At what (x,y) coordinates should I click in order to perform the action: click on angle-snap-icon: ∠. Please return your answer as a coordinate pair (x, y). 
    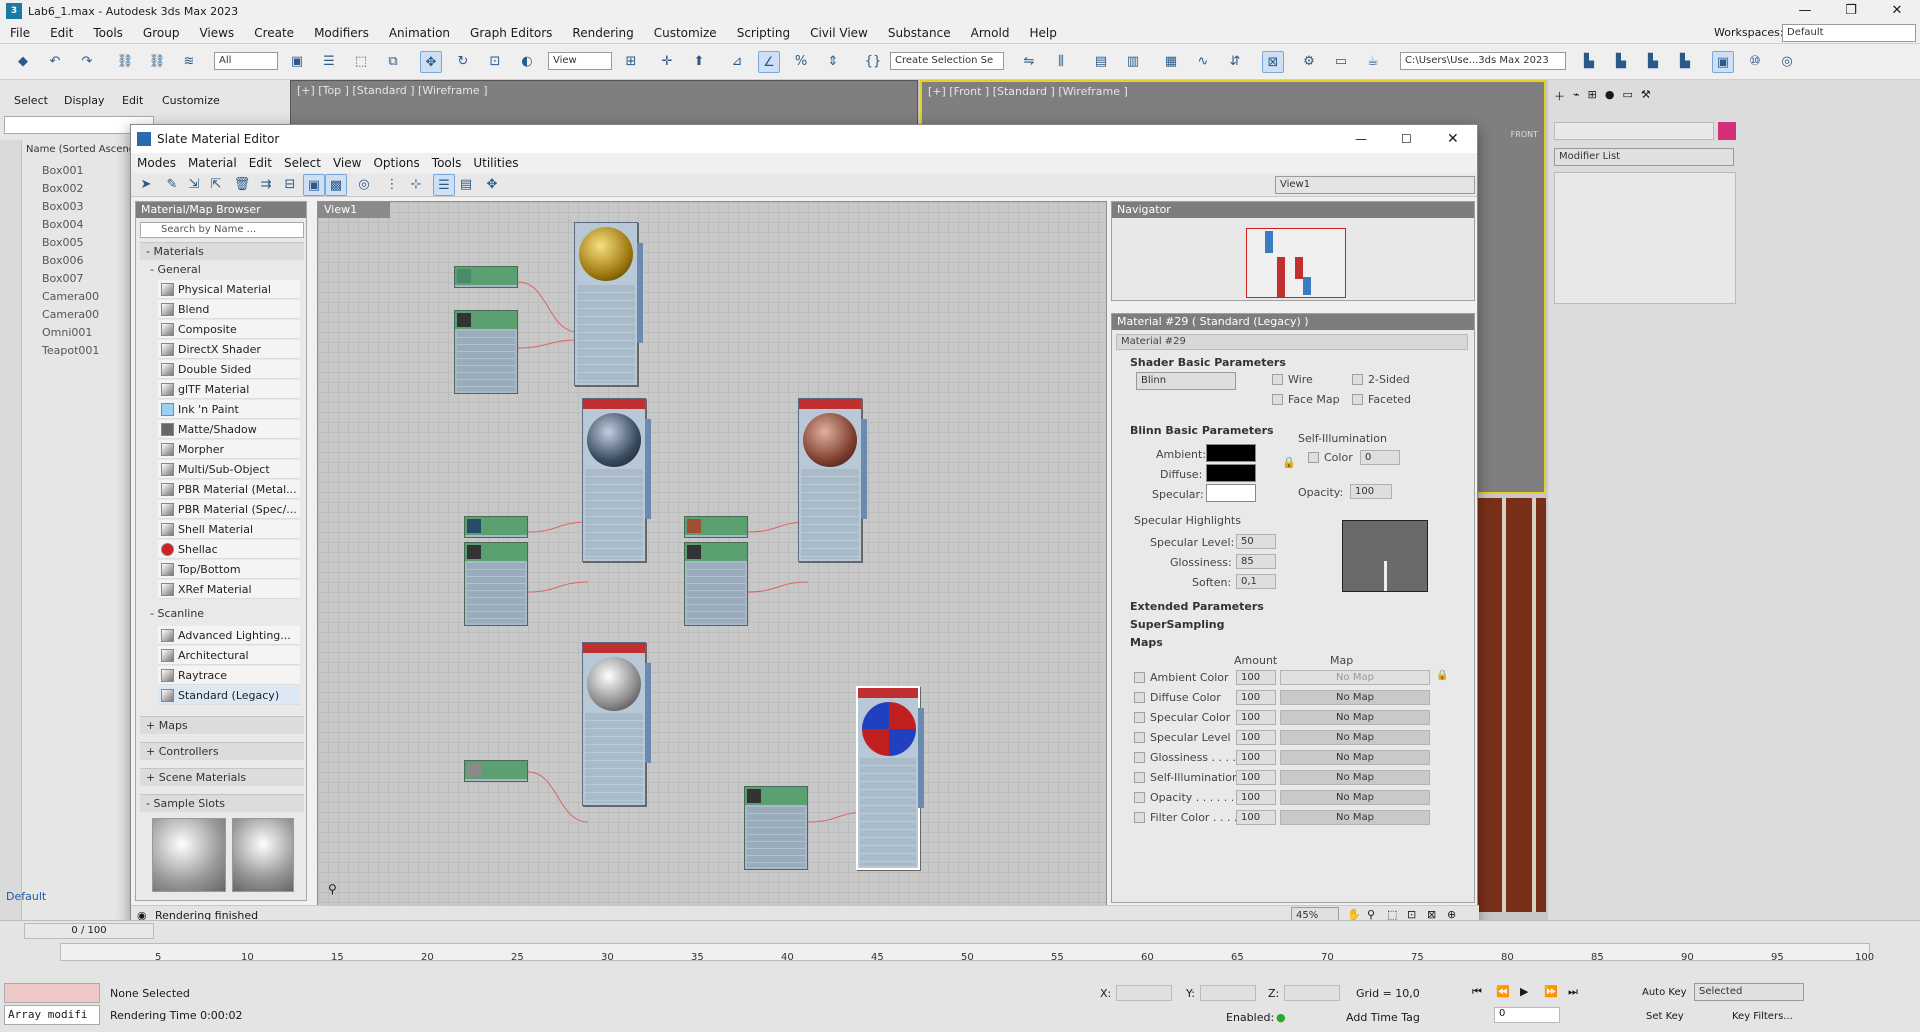
    Looking at the image, I should click on (769, 62).